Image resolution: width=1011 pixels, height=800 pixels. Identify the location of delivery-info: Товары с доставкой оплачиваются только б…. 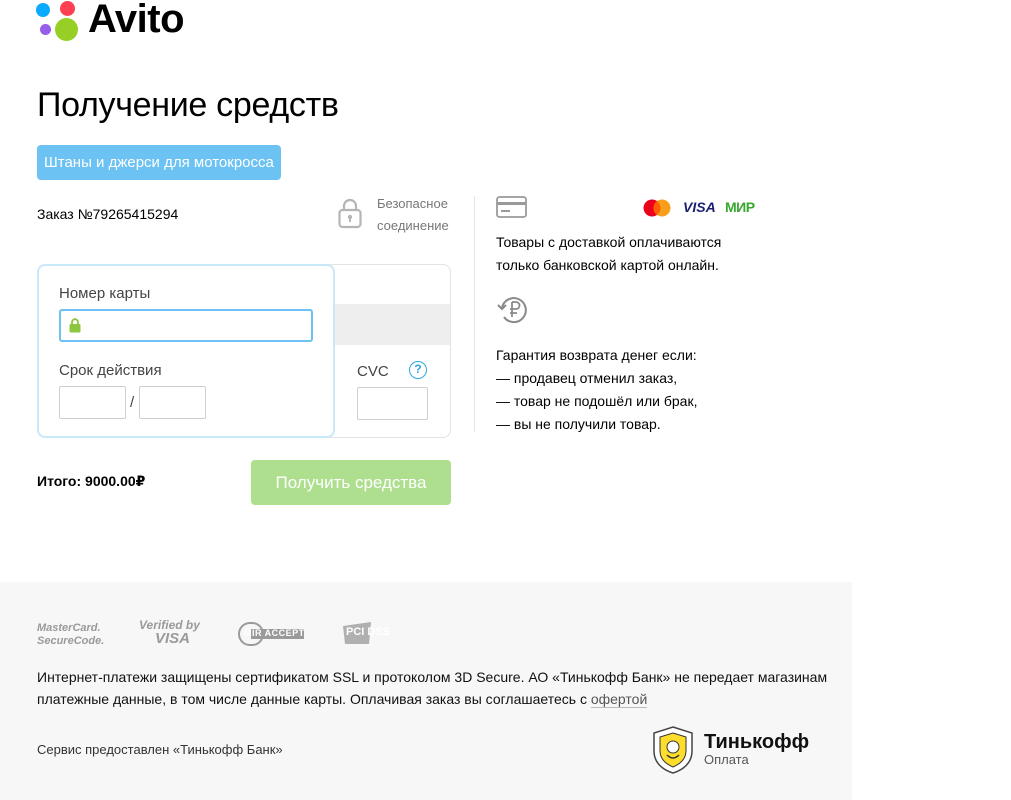
(646, 254).